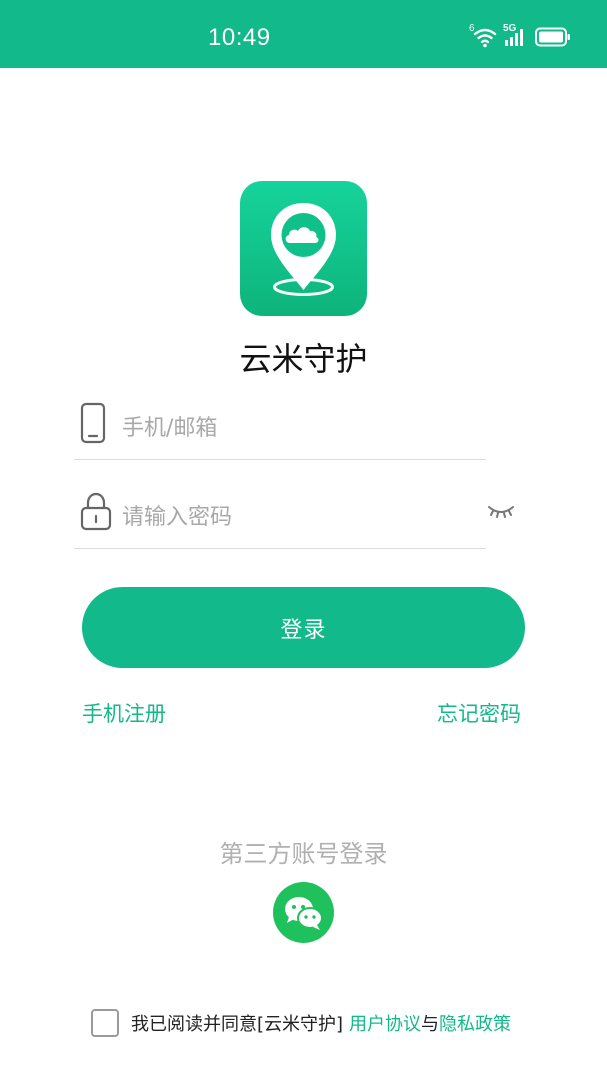 Image resolution: width=607 pixels, height=1080 pixels. I want to click on app-name: 云米守护, so click(303, 359).